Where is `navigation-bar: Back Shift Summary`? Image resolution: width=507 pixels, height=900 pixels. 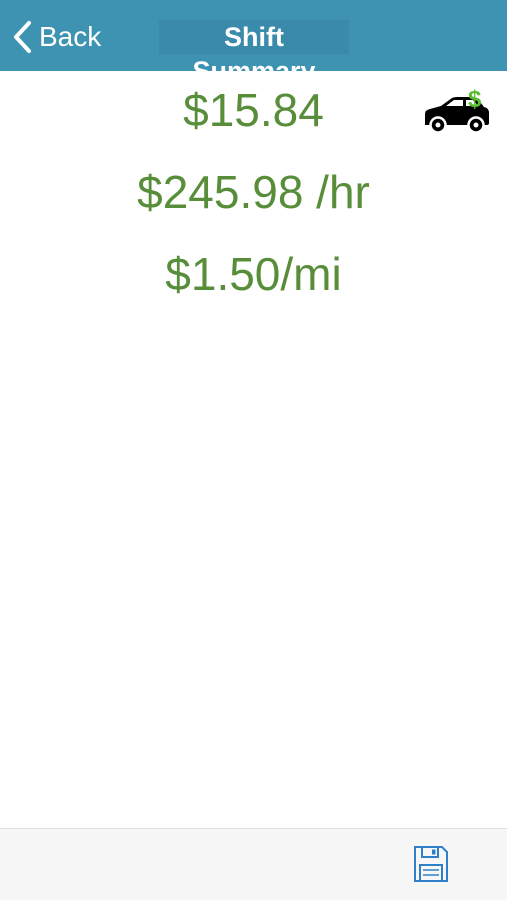 navigation-bar: Back Shift Summary is located at coordinates (253, 43).